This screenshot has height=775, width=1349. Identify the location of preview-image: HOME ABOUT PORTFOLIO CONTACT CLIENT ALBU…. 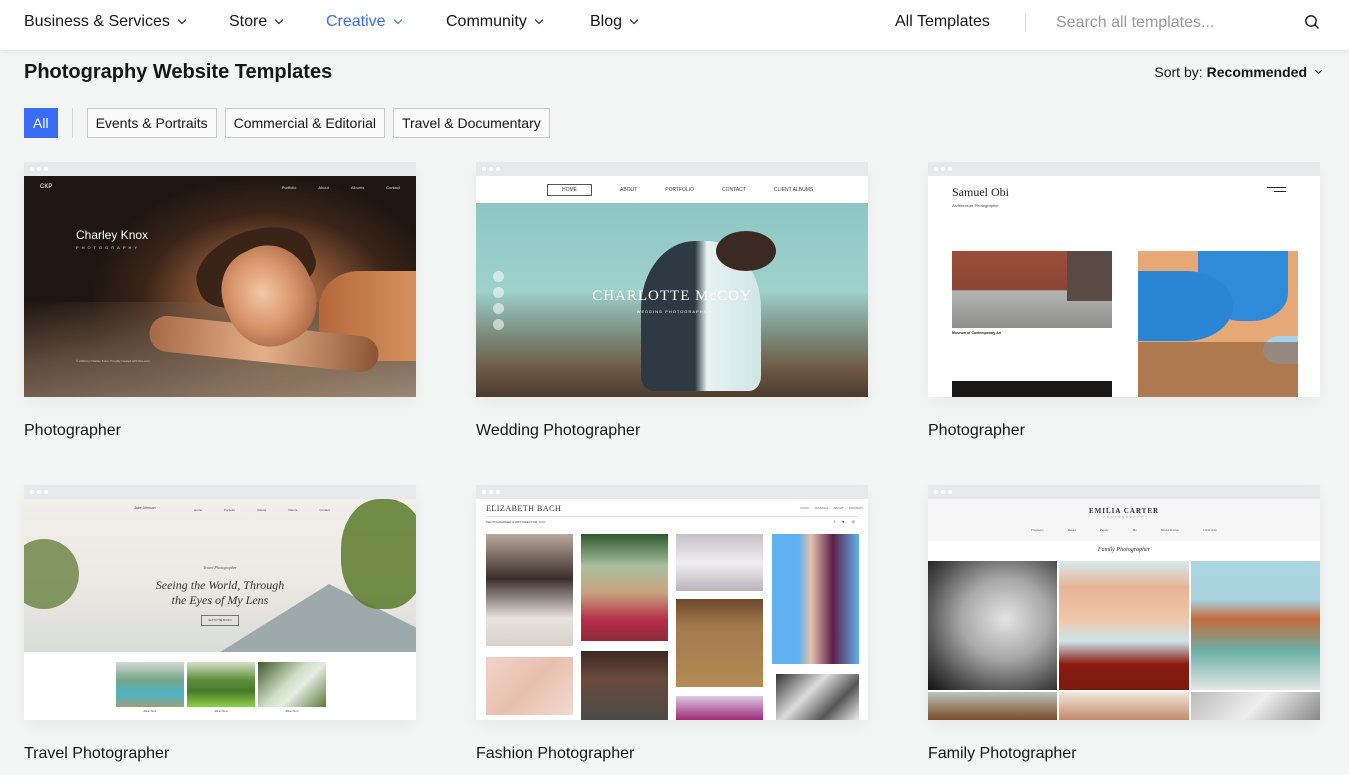
(672, 286).